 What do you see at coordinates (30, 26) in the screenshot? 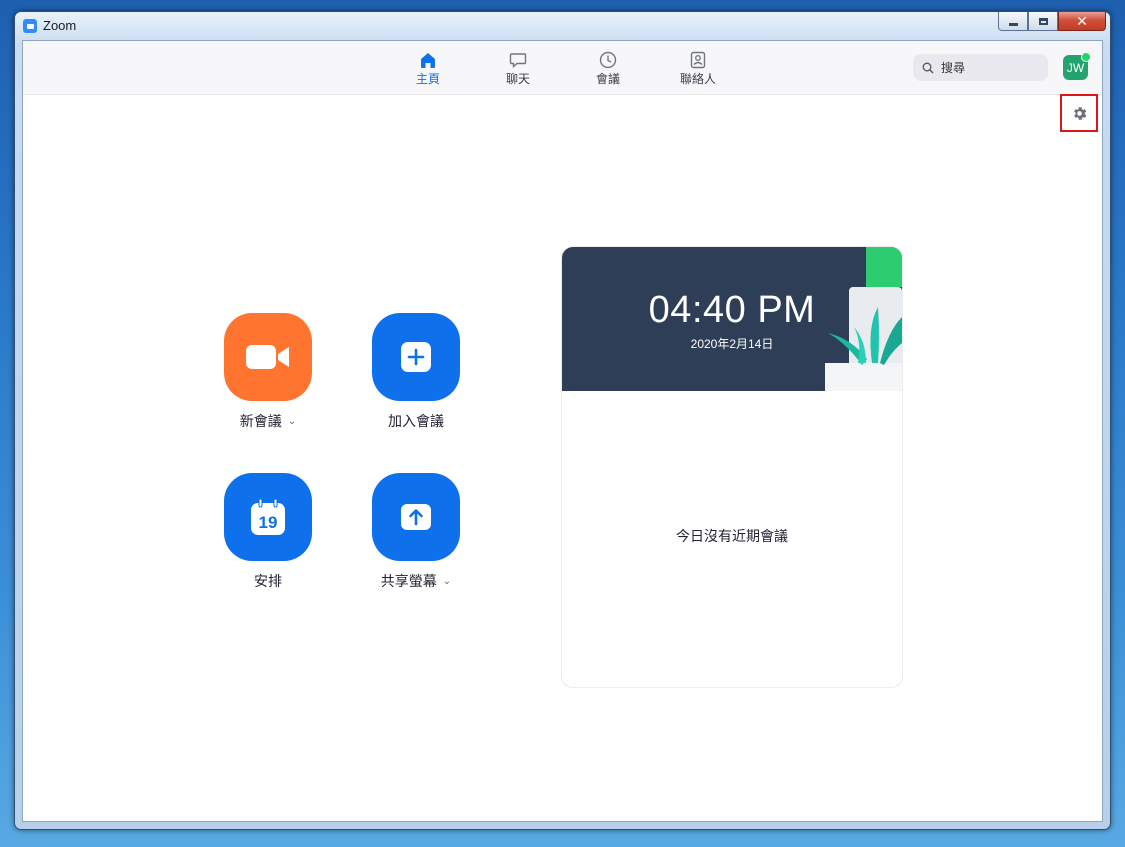
I see `zoom-app-icon` at bounding box center [30, 26].